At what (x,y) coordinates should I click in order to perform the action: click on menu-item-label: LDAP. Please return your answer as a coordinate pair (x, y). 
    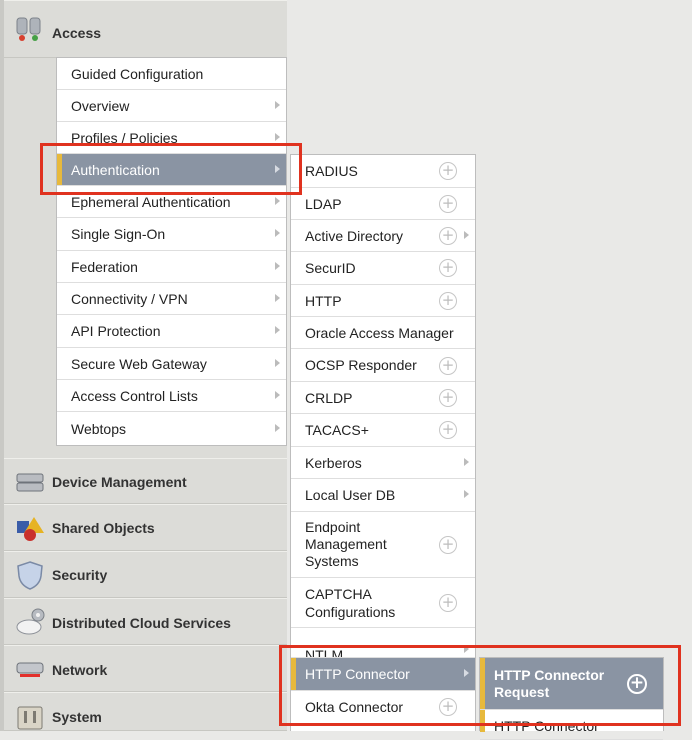
    Looking at the image, I should click on (323, 203).